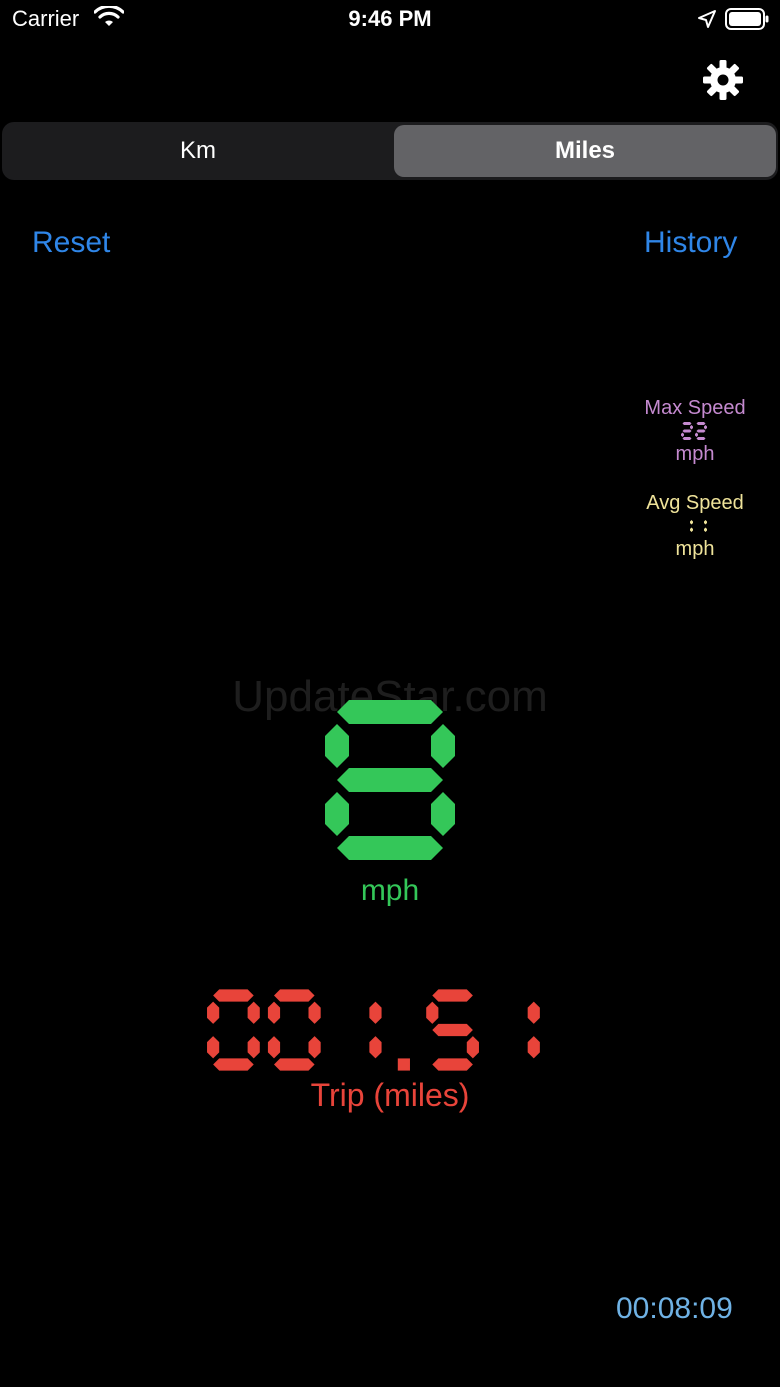  I want to click on avg-speed-value, so click(698, 526).